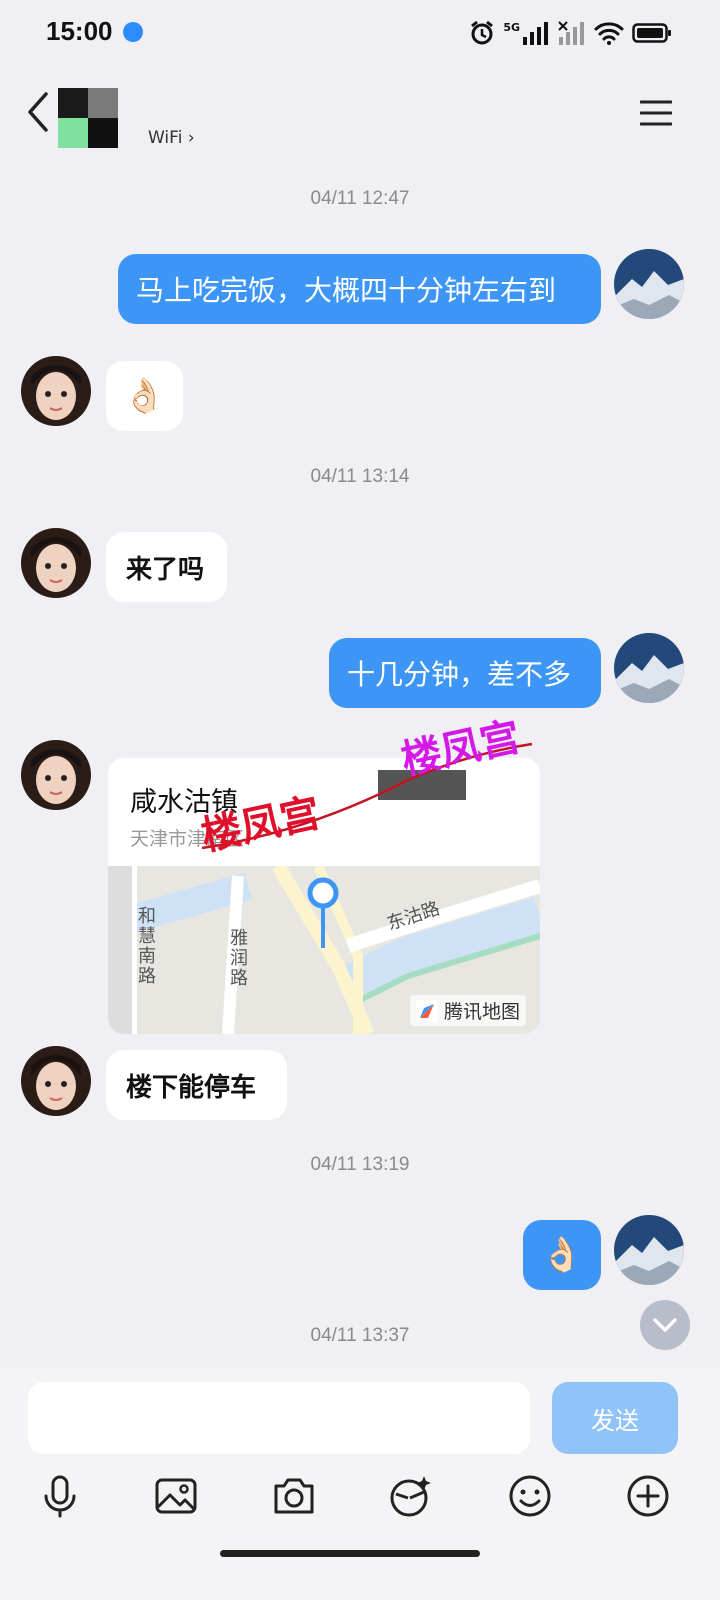  What do you see at coordinates (481, 1012) in the screenshot?
I see `map-brand-label: 腾讯地图` at bounding box center [481, 1012].